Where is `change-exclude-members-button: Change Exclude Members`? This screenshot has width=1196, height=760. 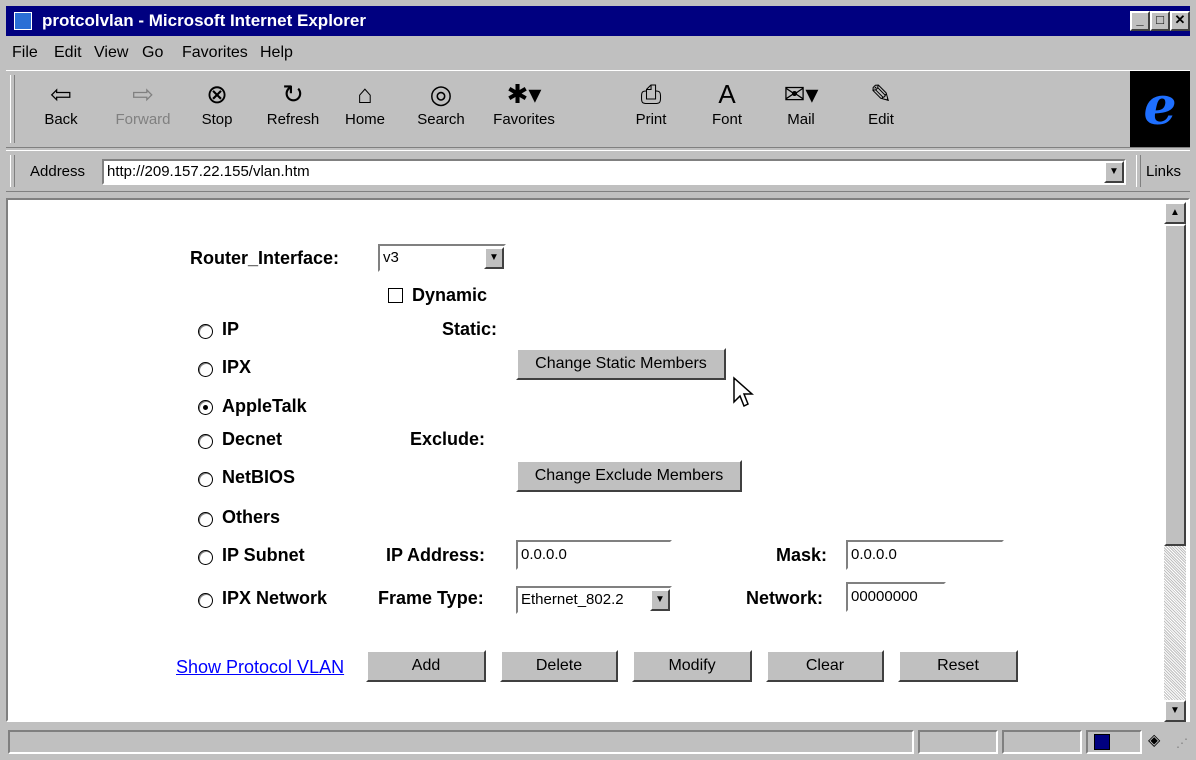
change-exclude-members-button: Change Exclude Members is located at coordinates (629, 476).